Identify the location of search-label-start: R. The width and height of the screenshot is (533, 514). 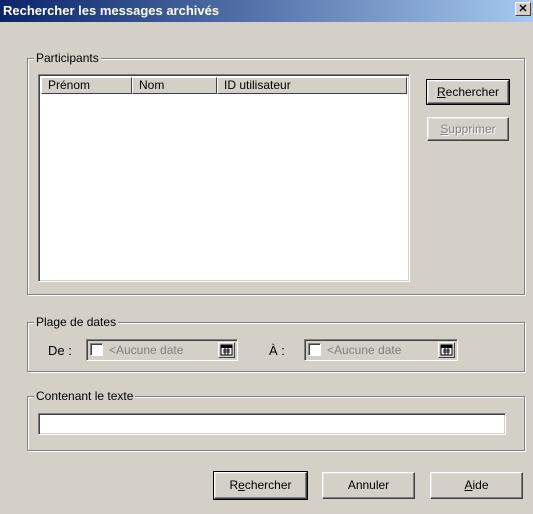
(234, 485).